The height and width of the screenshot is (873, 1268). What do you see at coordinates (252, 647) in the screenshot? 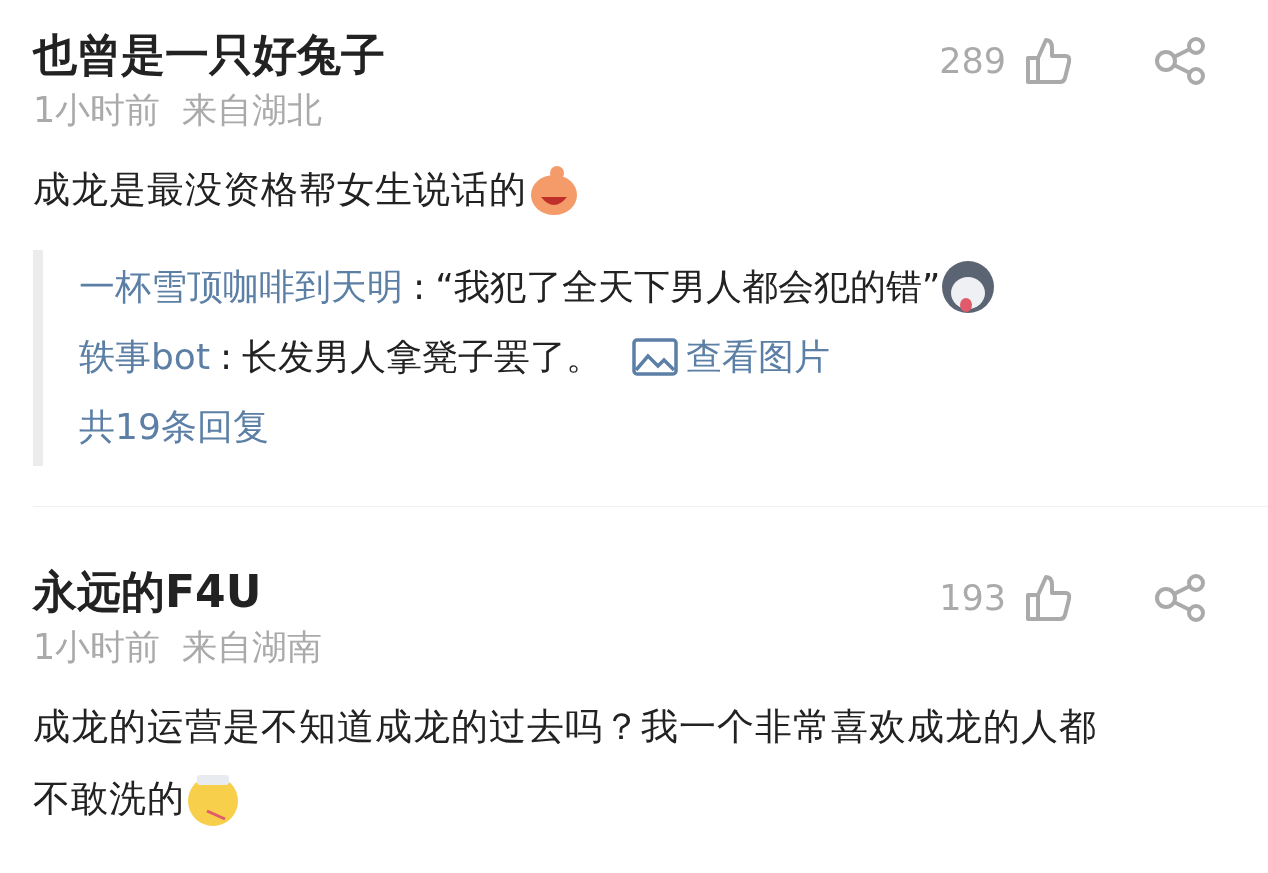
I see `location-text: 来自湖南` at bounding box center [252, 647].